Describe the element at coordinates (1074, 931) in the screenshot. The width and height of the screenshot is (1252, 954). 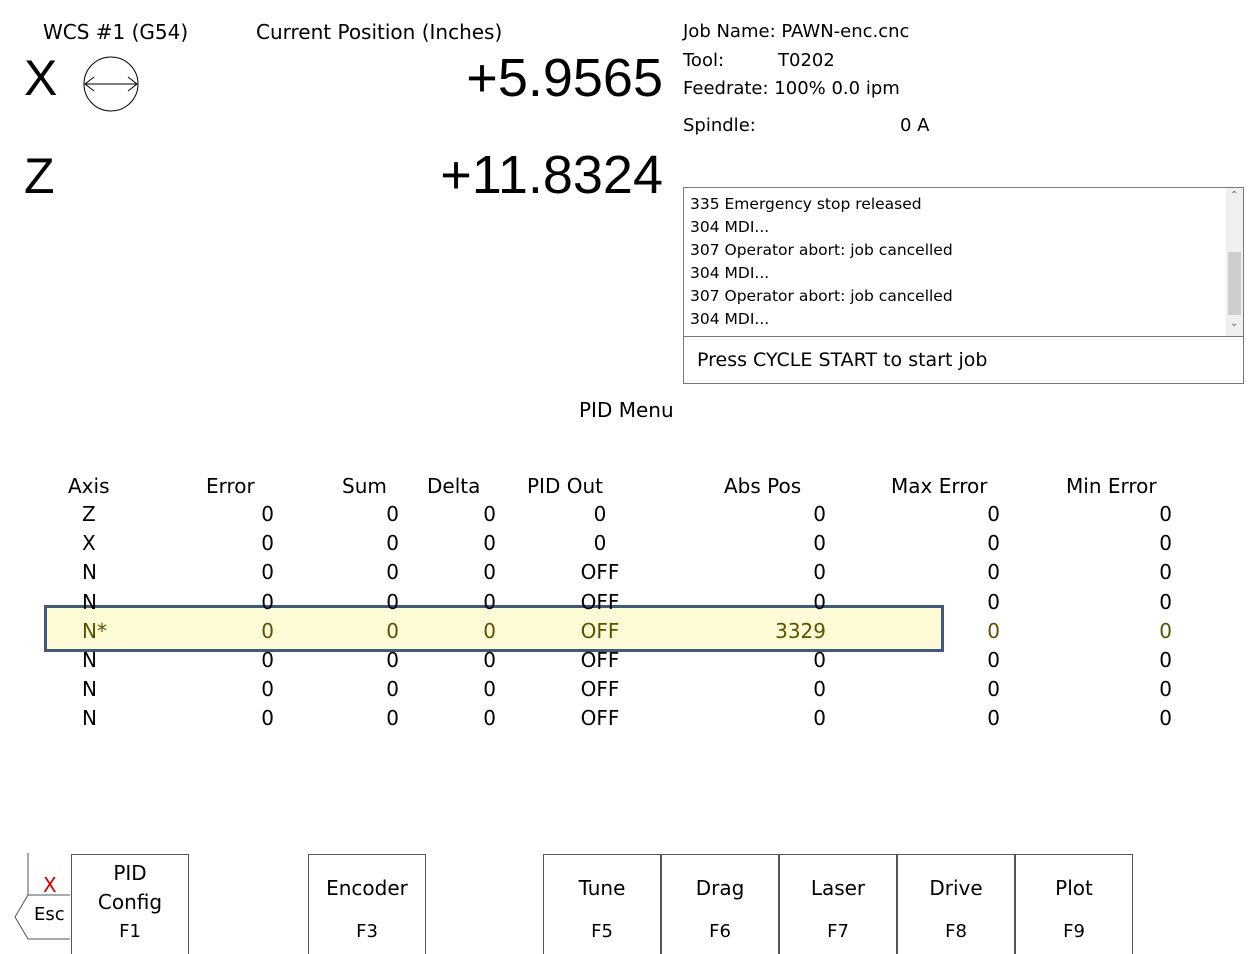
I see `fkey-number: F9` at that location.